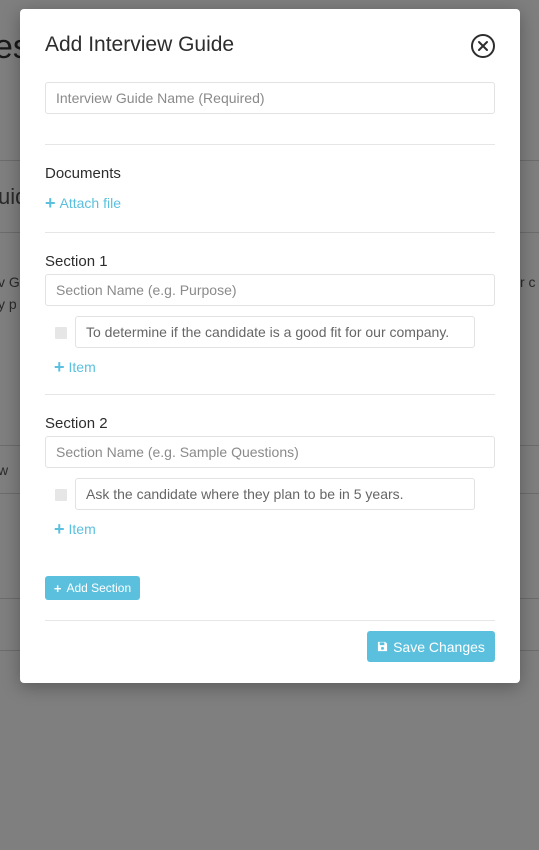 The image size is (539, 850). What do you see at coordinates (275, 332) in the screenshot?
I see `section-1-item-input` at bounding box center [275, 332].